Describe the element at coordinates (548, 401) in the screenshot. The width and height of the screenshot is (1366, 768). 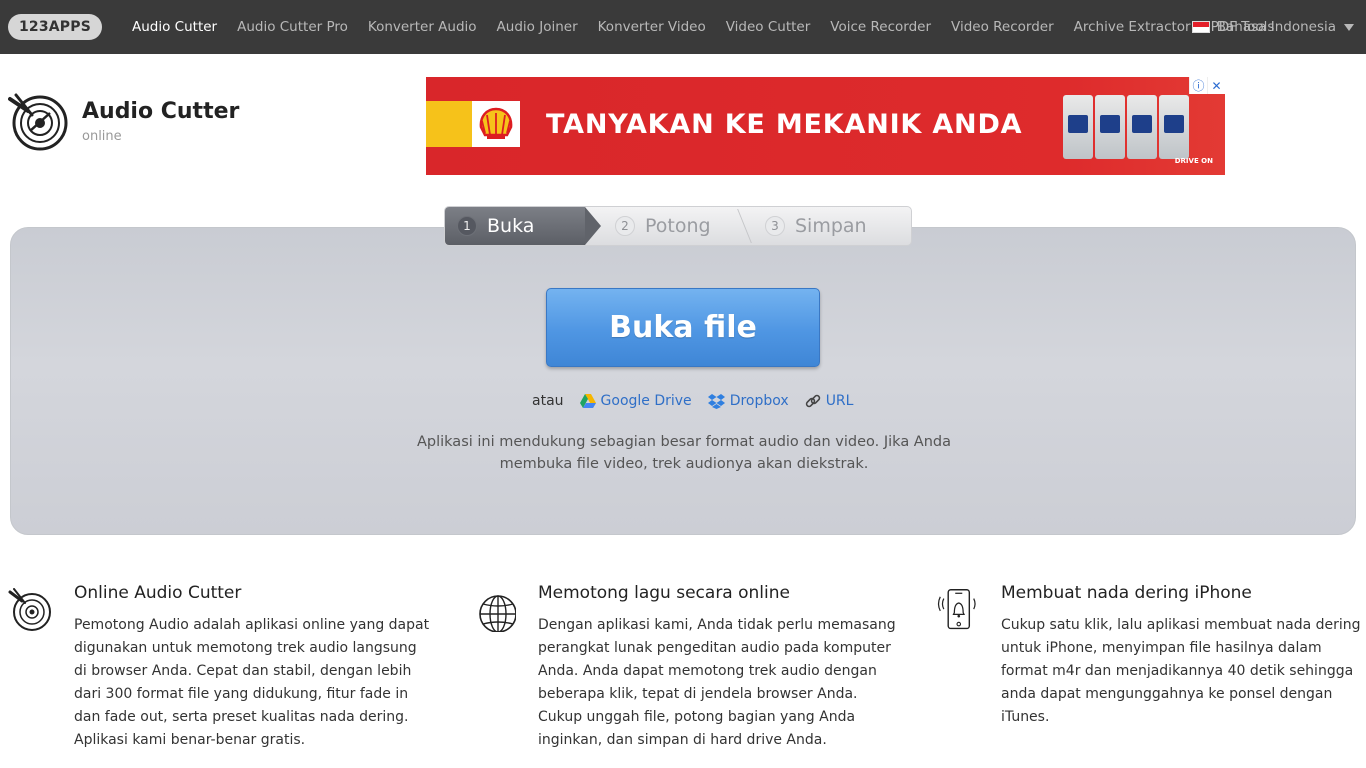
I see `or-label: atau` at that location.